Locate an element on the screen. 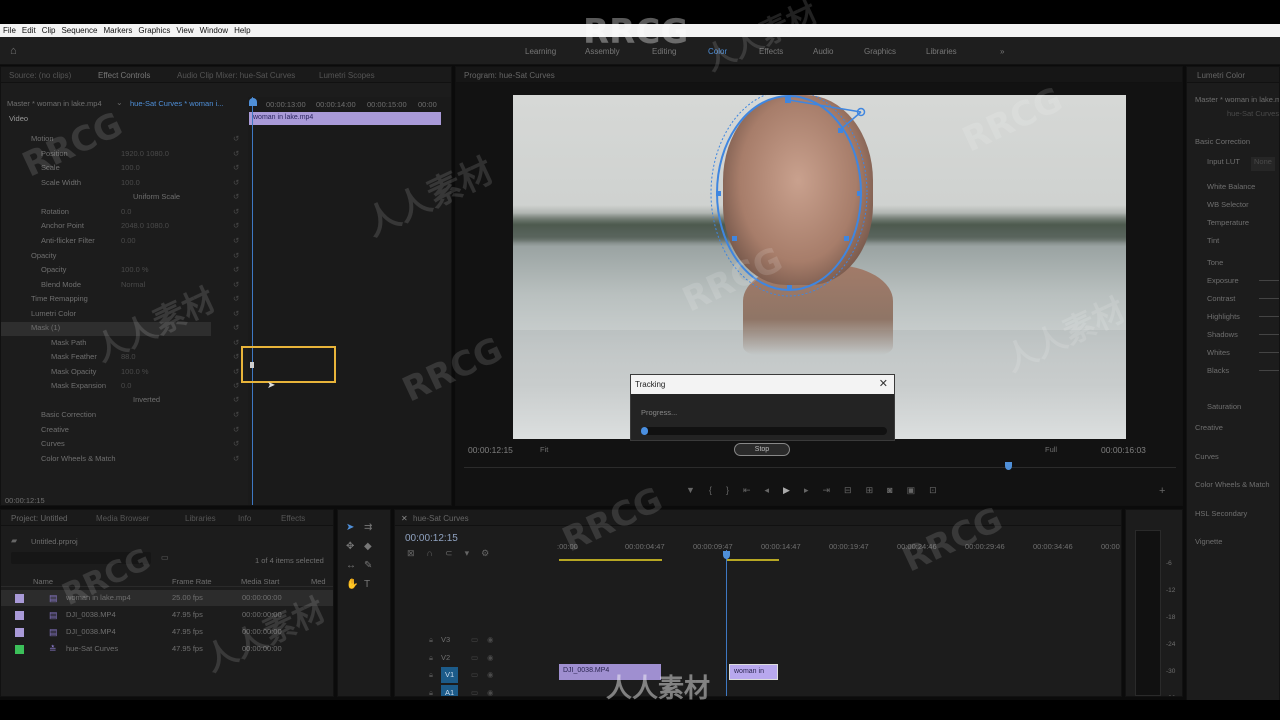 The image size is (1280, 720). more-workspaces-icon: » is located at coordinates (1002, 51).